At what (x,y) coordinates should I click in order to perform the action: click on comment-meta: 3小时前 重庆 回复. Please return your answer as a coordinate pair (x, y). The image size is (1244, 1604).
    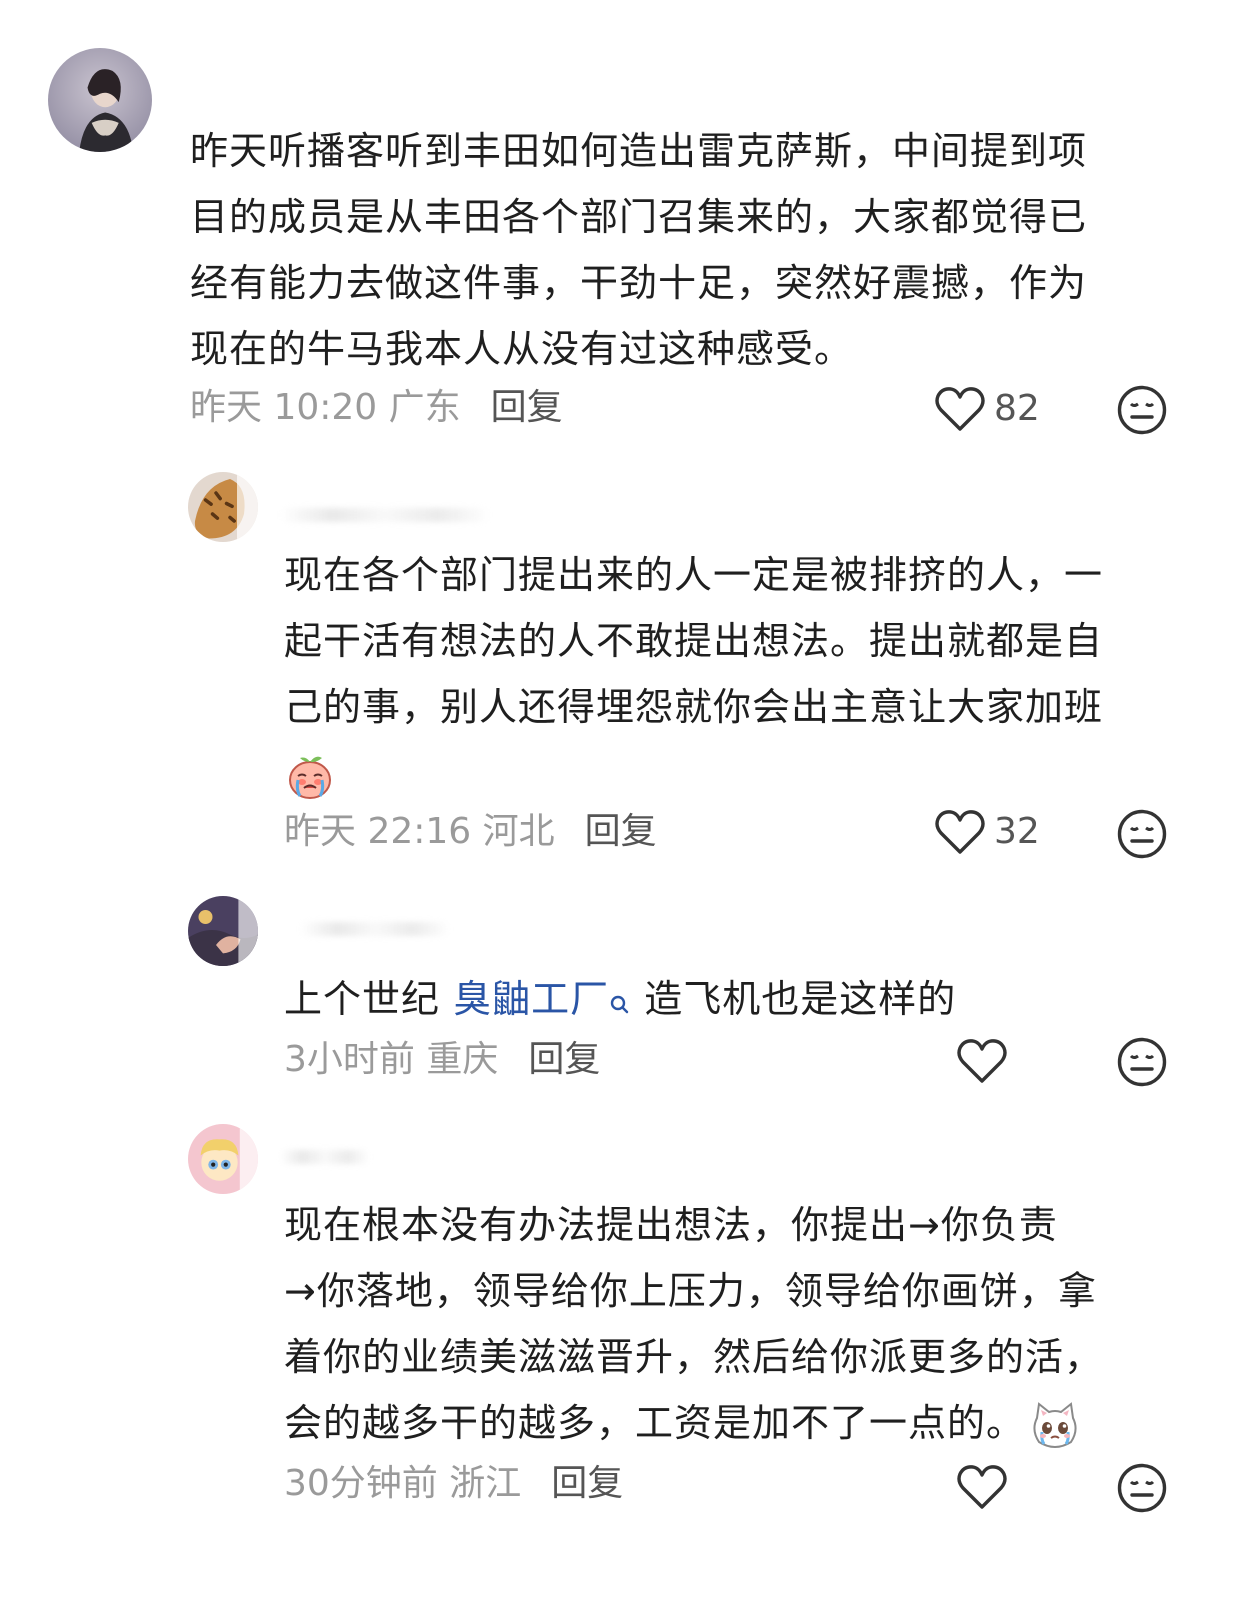
    Looking at the image, I should click on (442, 1060).